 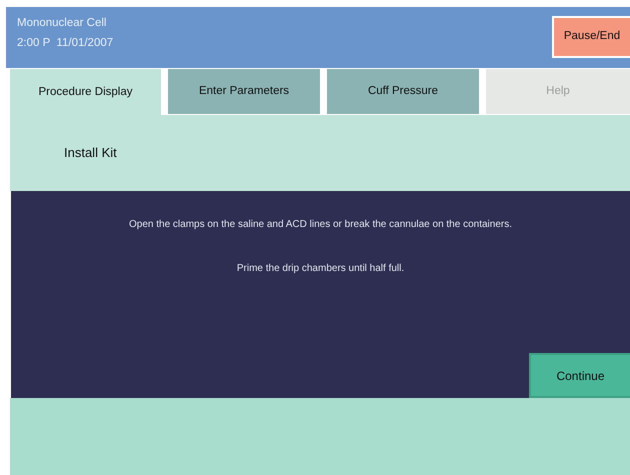 What do you see at coordinates (244, 91) in the screenshot?
I see `tab: Enter Parameters` at bounding box center [244, 91].